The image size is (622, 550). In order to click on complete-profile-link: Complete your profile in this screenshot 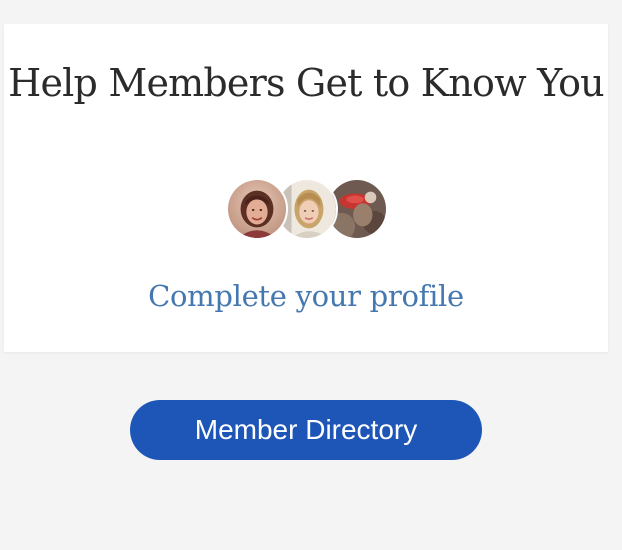, I will do `click(306, 296)`.